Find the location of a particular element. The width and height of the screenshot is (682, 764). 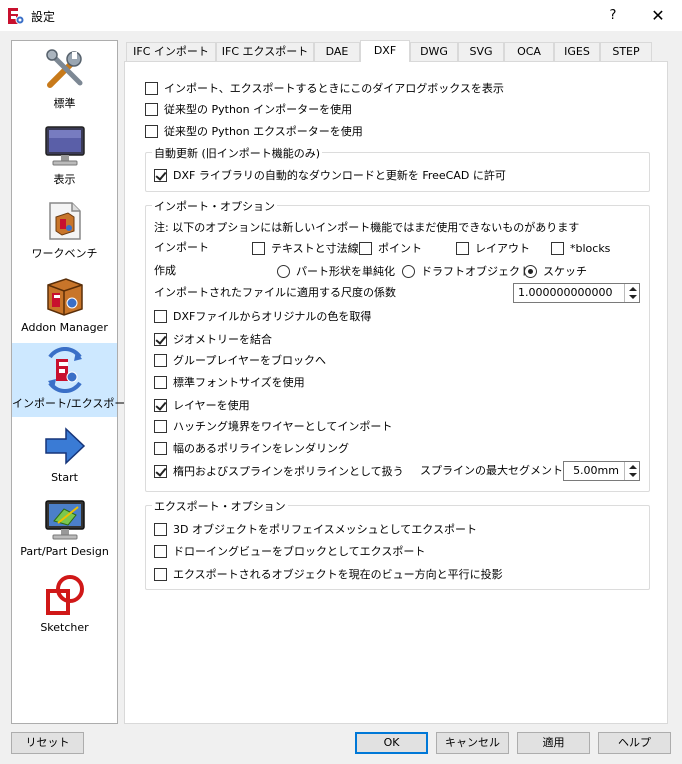

sidebar-item-start: Start is located at coordinates (64, 456).